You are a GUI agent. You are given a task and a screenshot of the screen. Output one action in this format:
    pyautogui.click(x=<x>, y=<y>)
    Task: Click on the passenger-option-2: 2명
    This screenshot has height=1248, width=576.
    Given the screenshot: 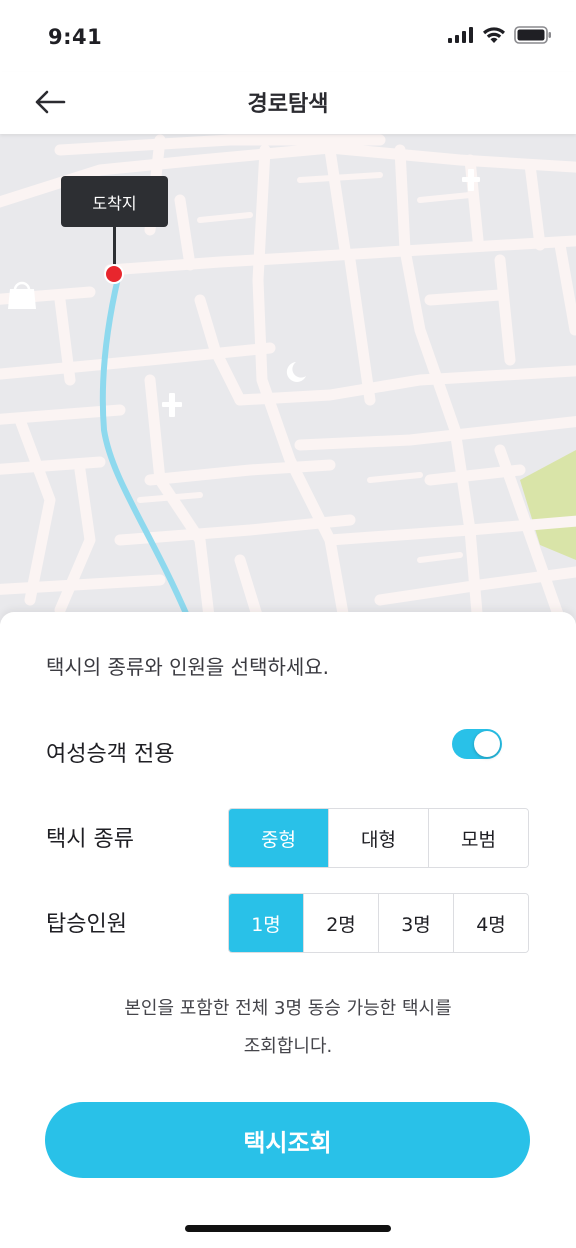 What is the action you would take?
    pyautogui.click(x=340, y=923)
    